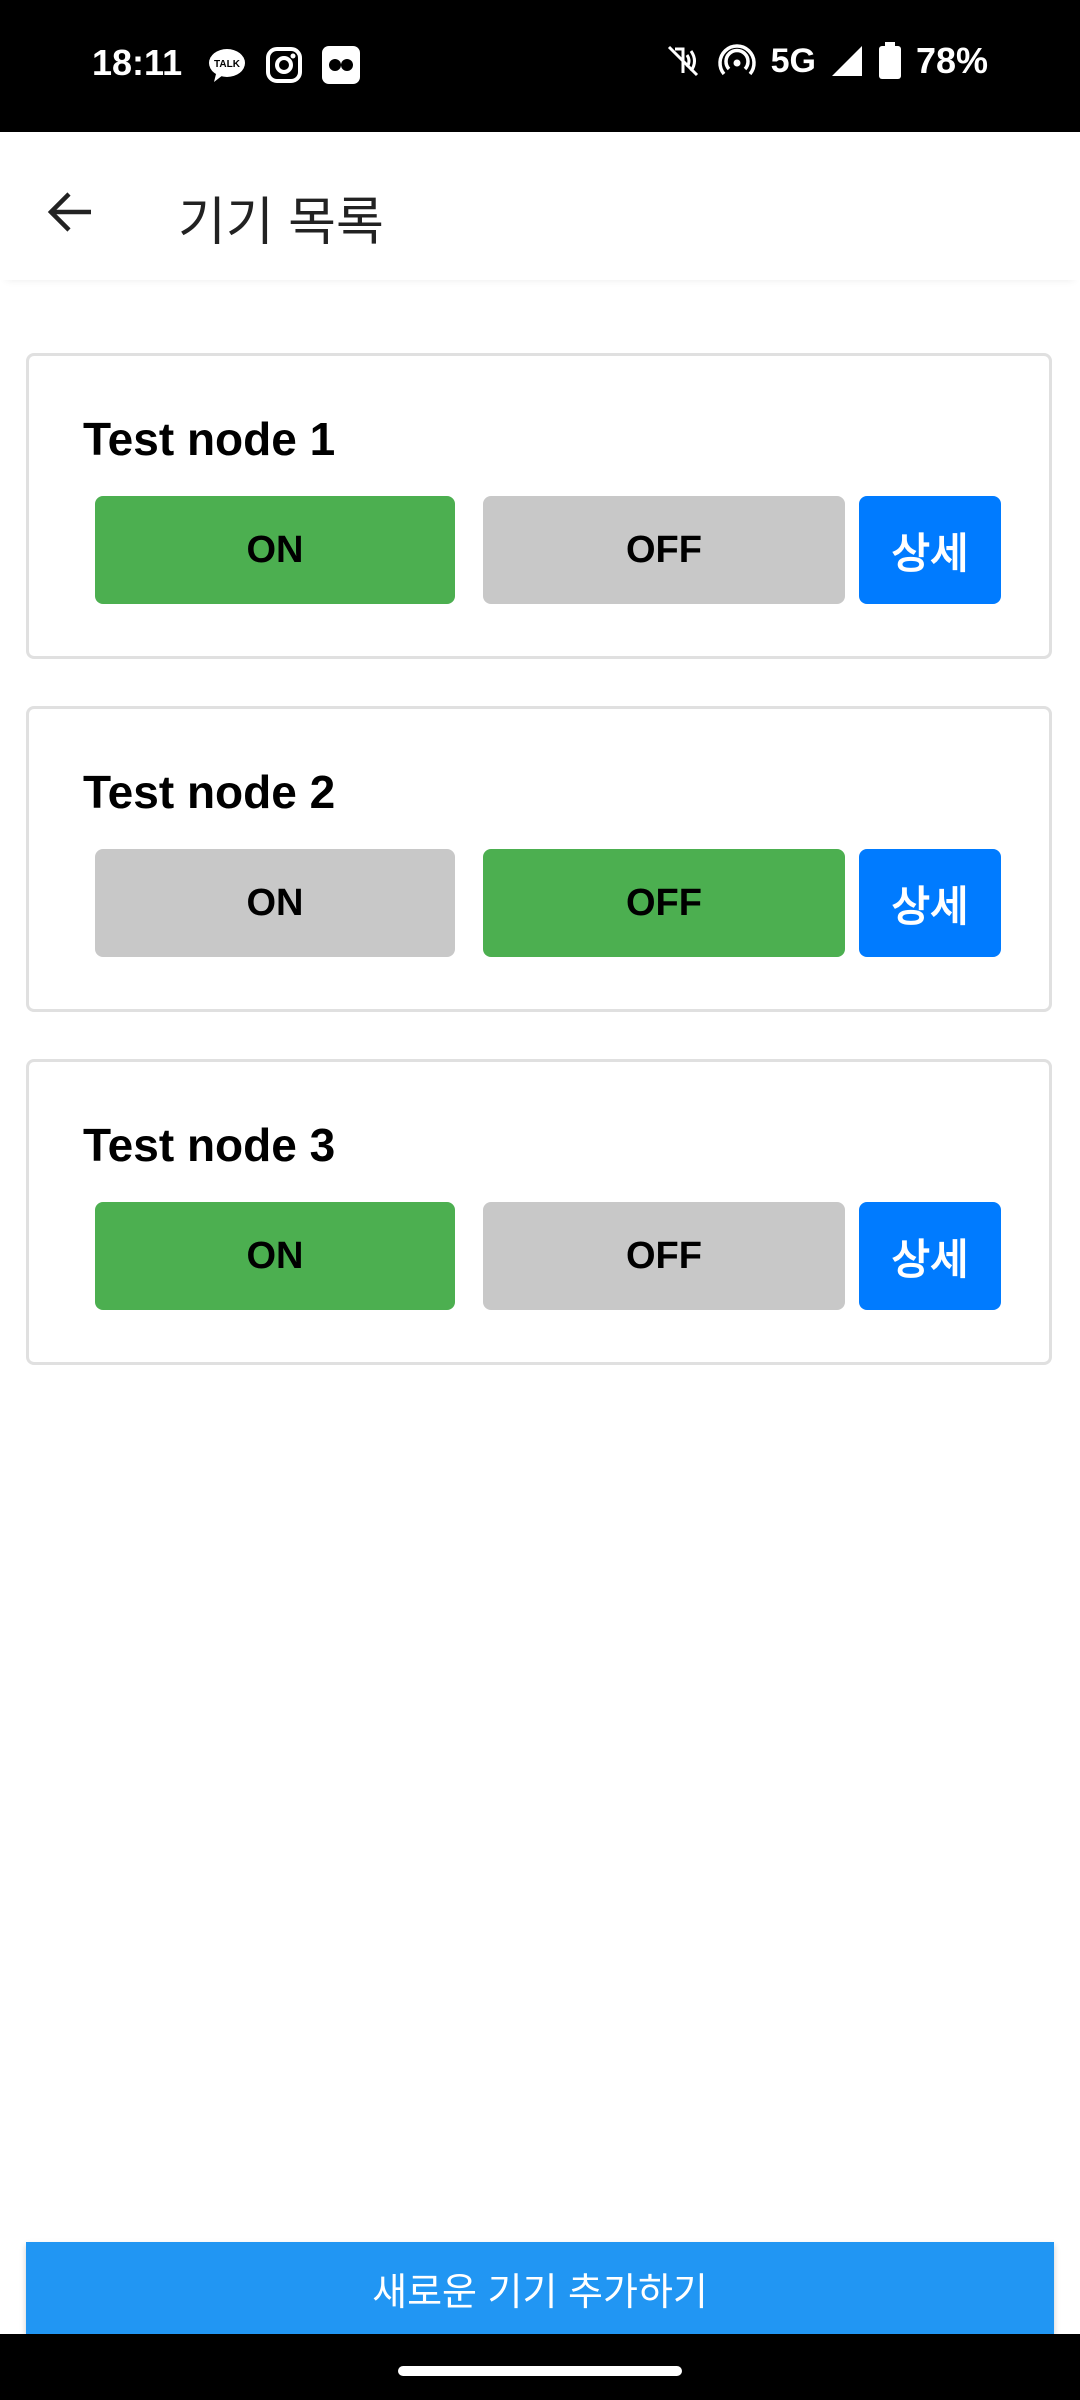 This screenshot has width=1080, height=2400. What do you see at coordinates (209, 792) in the screenshot?
I see `device-name: Test node 2` at bounding box center [209, 792].